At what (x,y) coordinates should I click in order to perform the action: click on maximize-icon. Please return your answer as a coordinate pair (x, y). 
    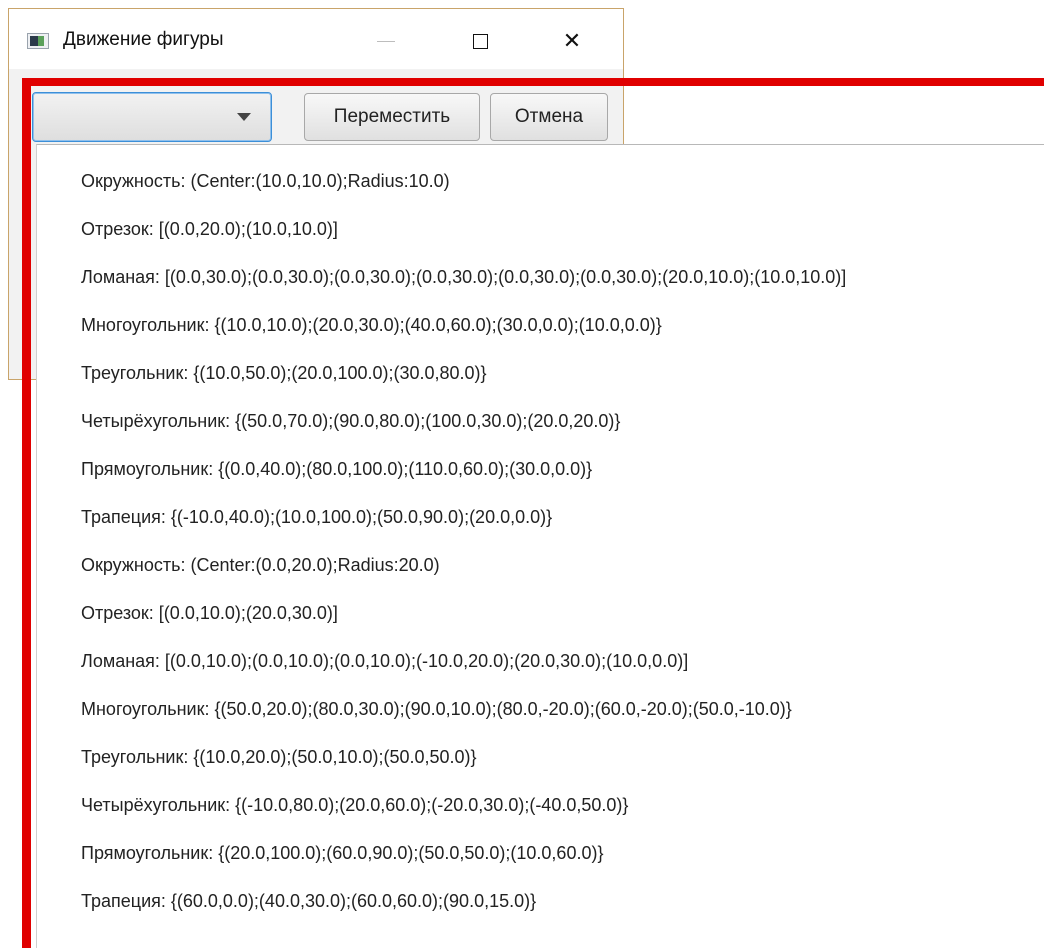
    Looking at the image, I should click on (480, 41).